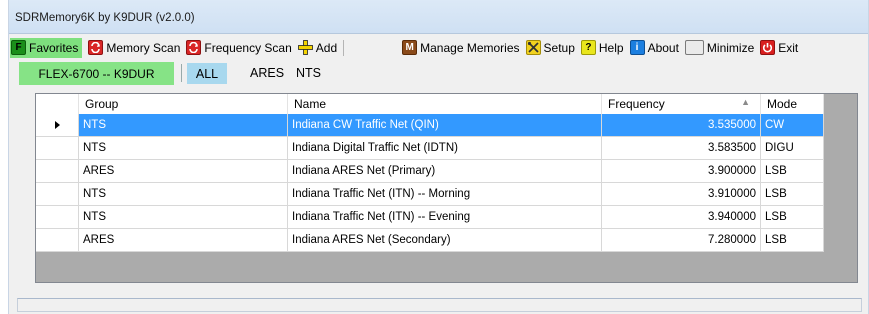 The height and width of the screenshot is (314, 869). Describe the element at coordinates (143, 47) in the screenshot. I see `memory-scan-label: Memory Scan` at that location.